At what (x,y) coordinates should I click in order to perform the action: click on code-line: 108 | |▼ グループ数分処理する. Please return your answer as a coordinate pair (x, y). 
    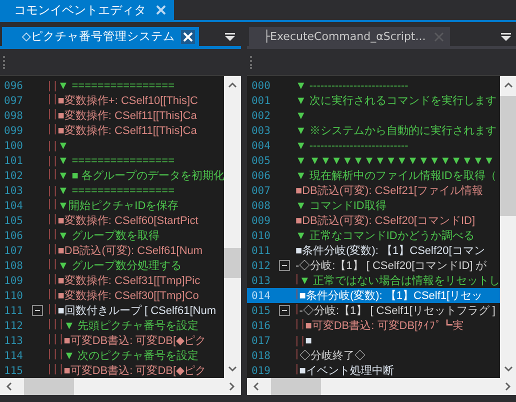
    Looking at the image, I should click on (112, 265).